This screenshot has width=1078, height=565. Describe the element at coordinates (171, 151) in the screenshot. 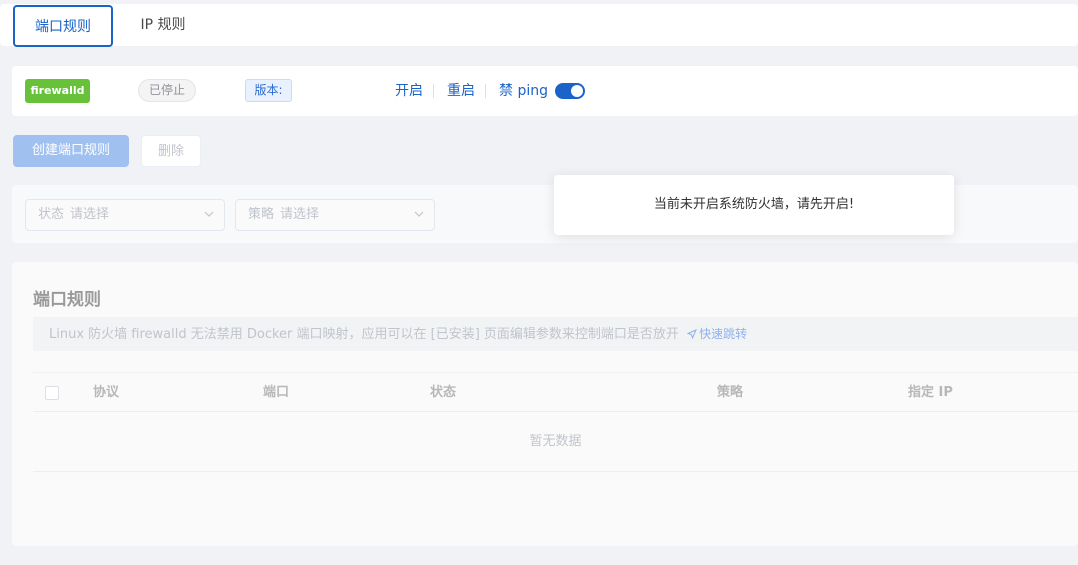

I see `delete-button: 删除` at that location.